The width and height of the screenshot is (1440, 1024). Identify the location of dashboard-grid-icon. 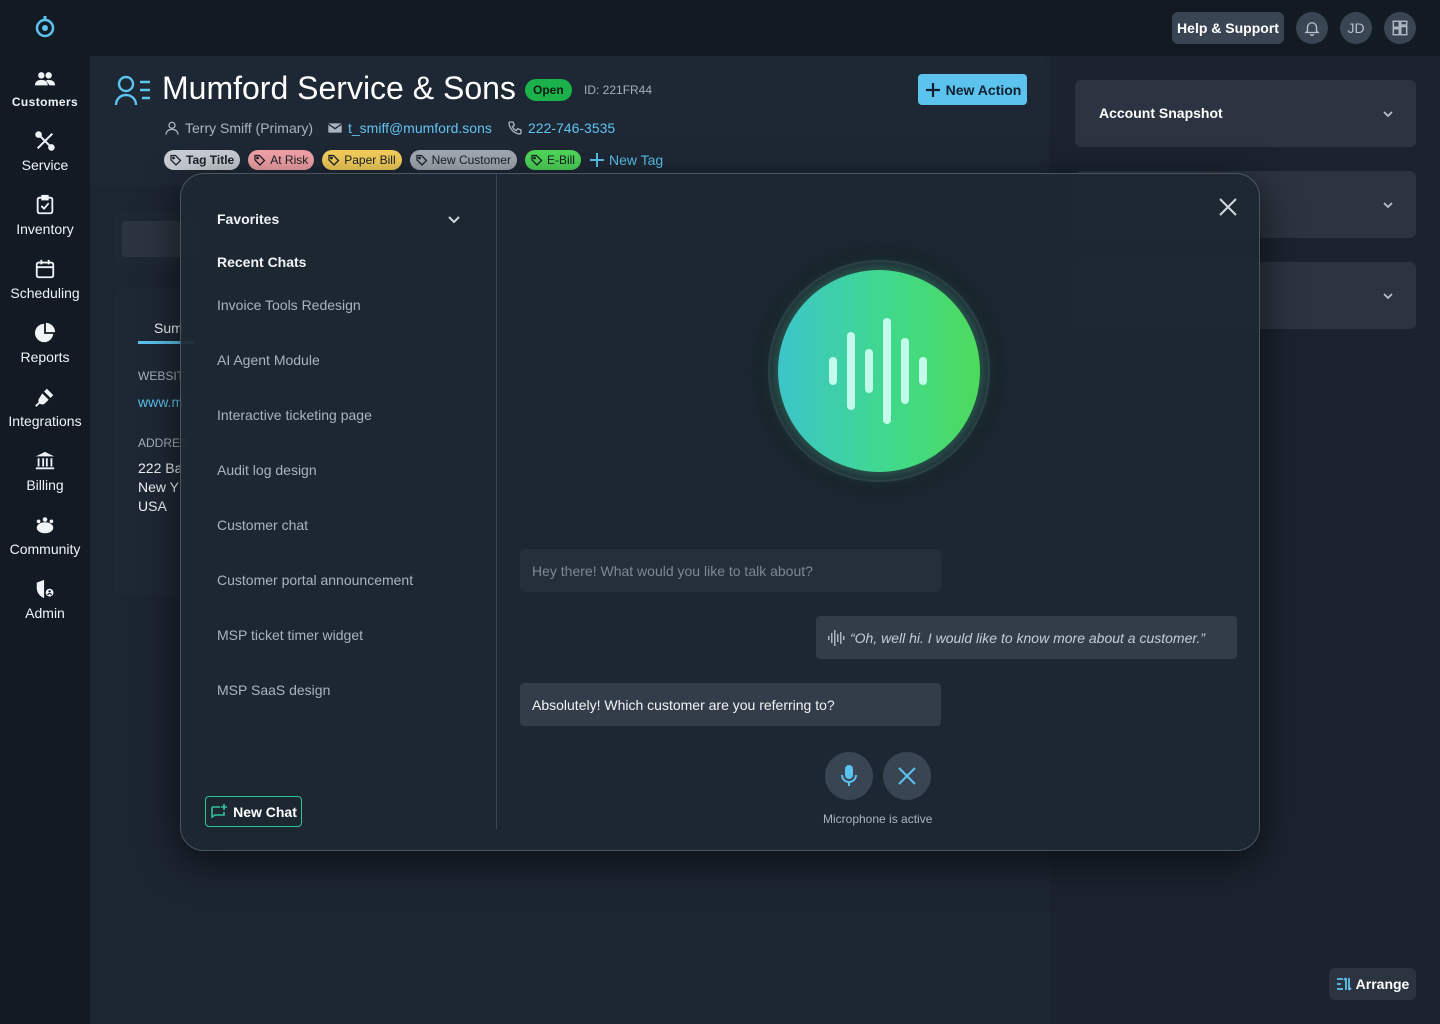
(1400, 28).